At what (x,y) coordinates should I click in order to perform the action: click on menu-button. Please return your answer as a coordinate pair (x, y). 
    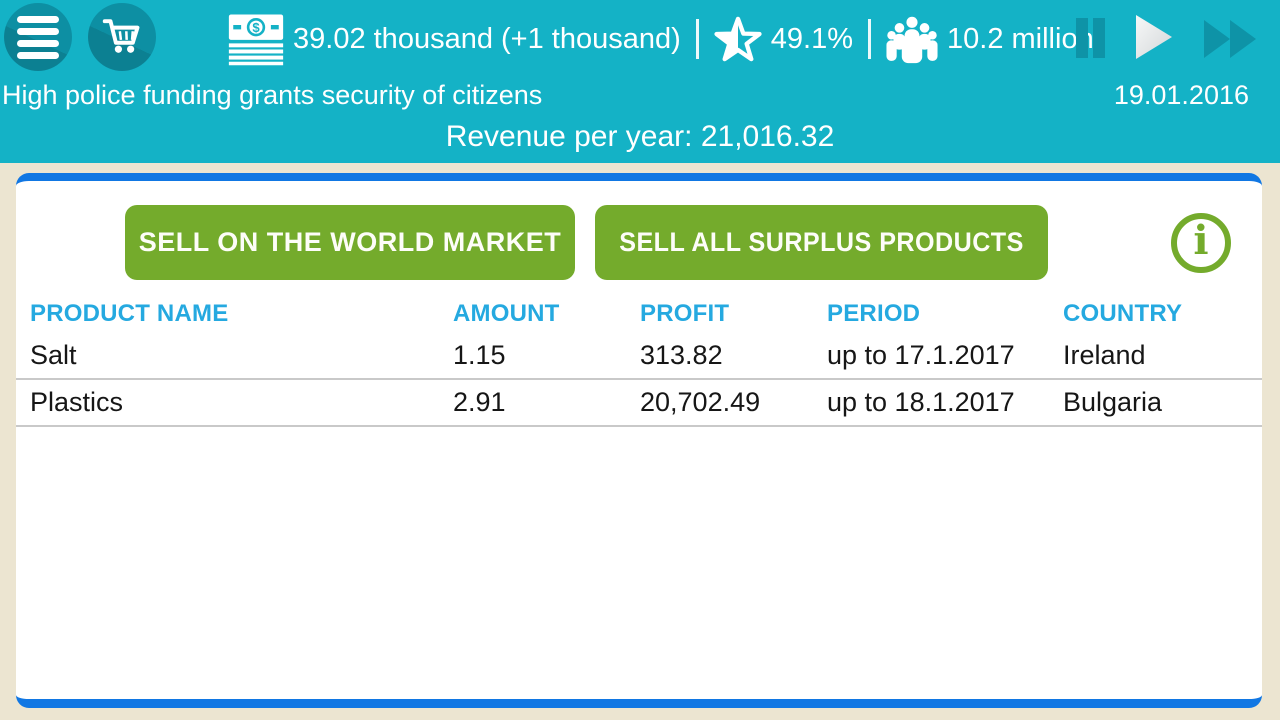
    Looking at the image, I should click on (38, 37).